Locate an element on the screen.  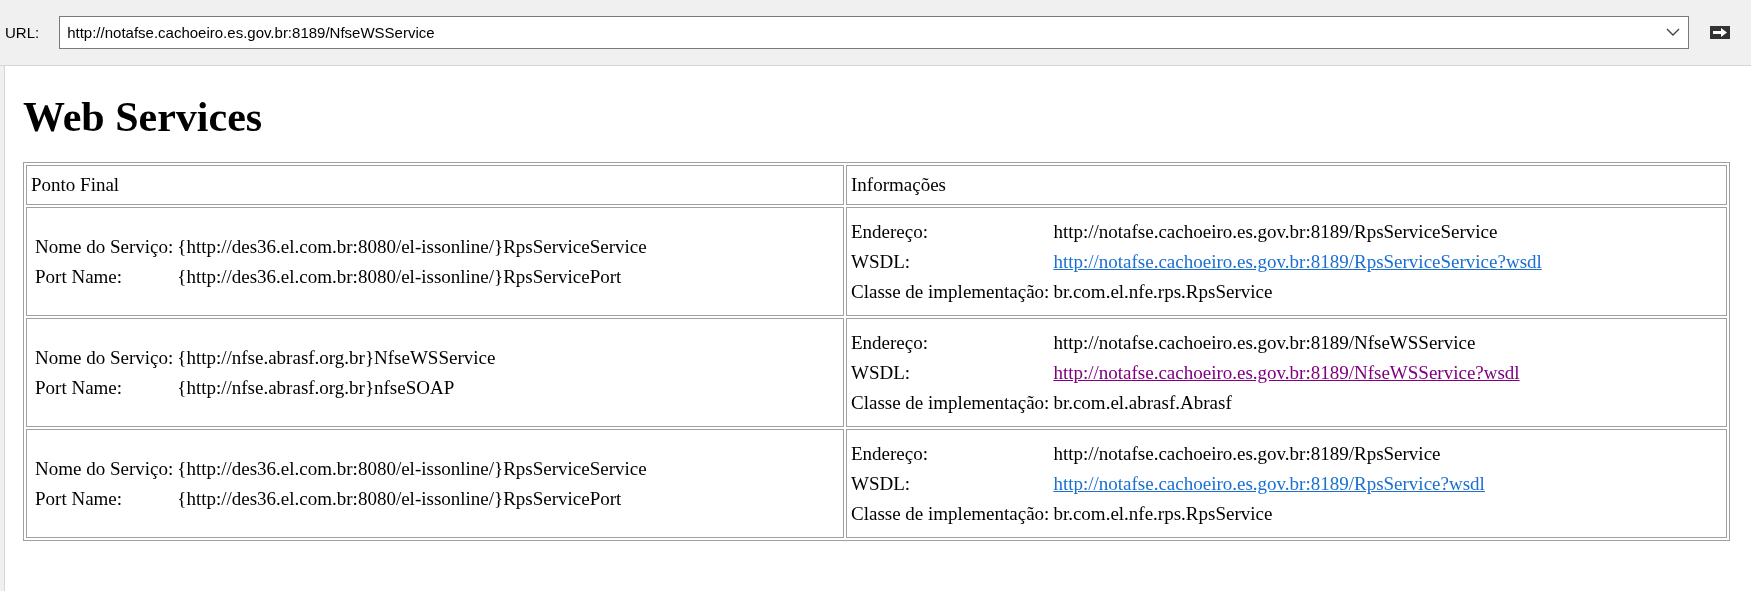
wsdl-link: http://notafse.cachoeiro.es.gov.br:8189/NfseWSService?wsdl is located at coordinates (1286, 372).